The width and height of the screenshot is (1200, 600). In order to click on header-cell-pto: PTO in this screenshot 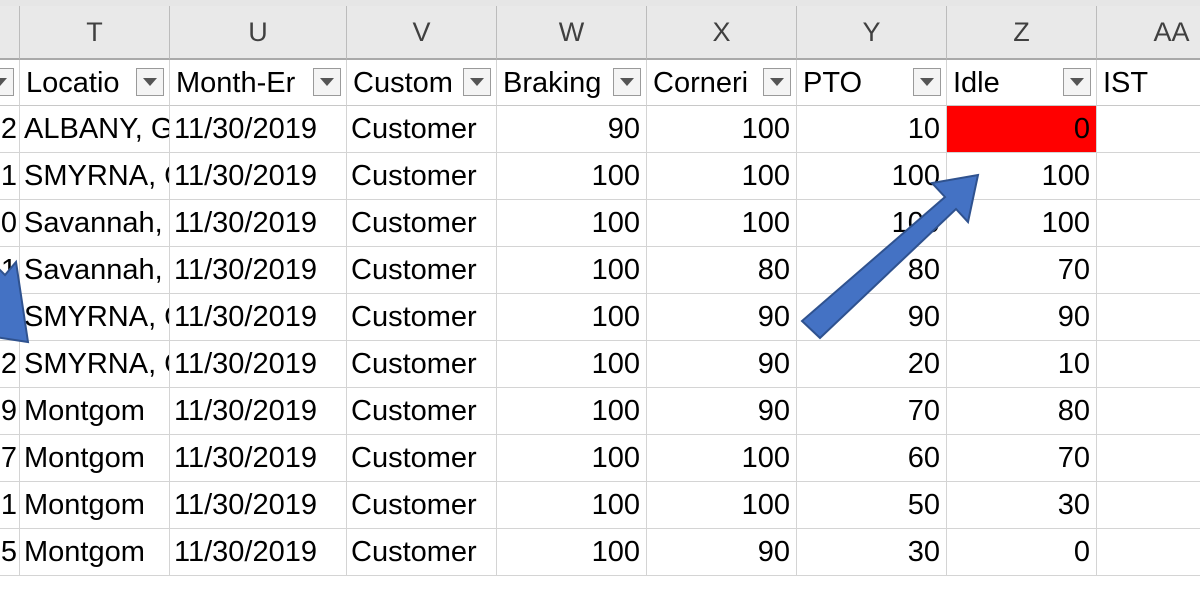, I will do `click(872, 83)`.